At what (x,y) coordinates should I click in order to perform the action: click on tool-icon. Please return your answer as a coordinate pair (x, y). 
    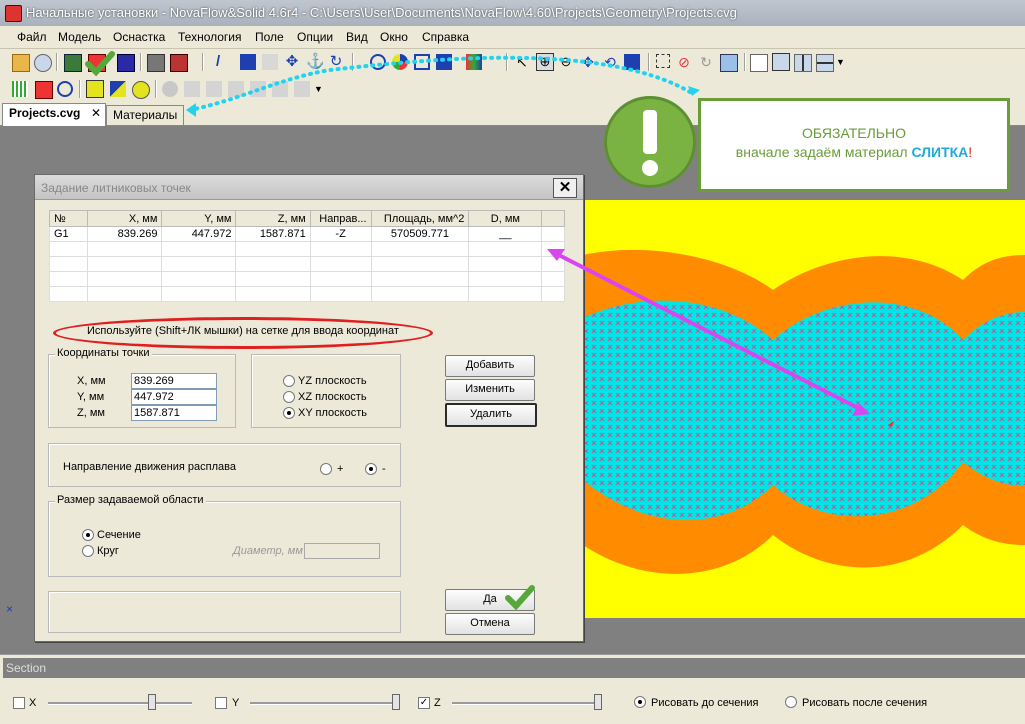
    Looking at the image, I should click on (444, 62).